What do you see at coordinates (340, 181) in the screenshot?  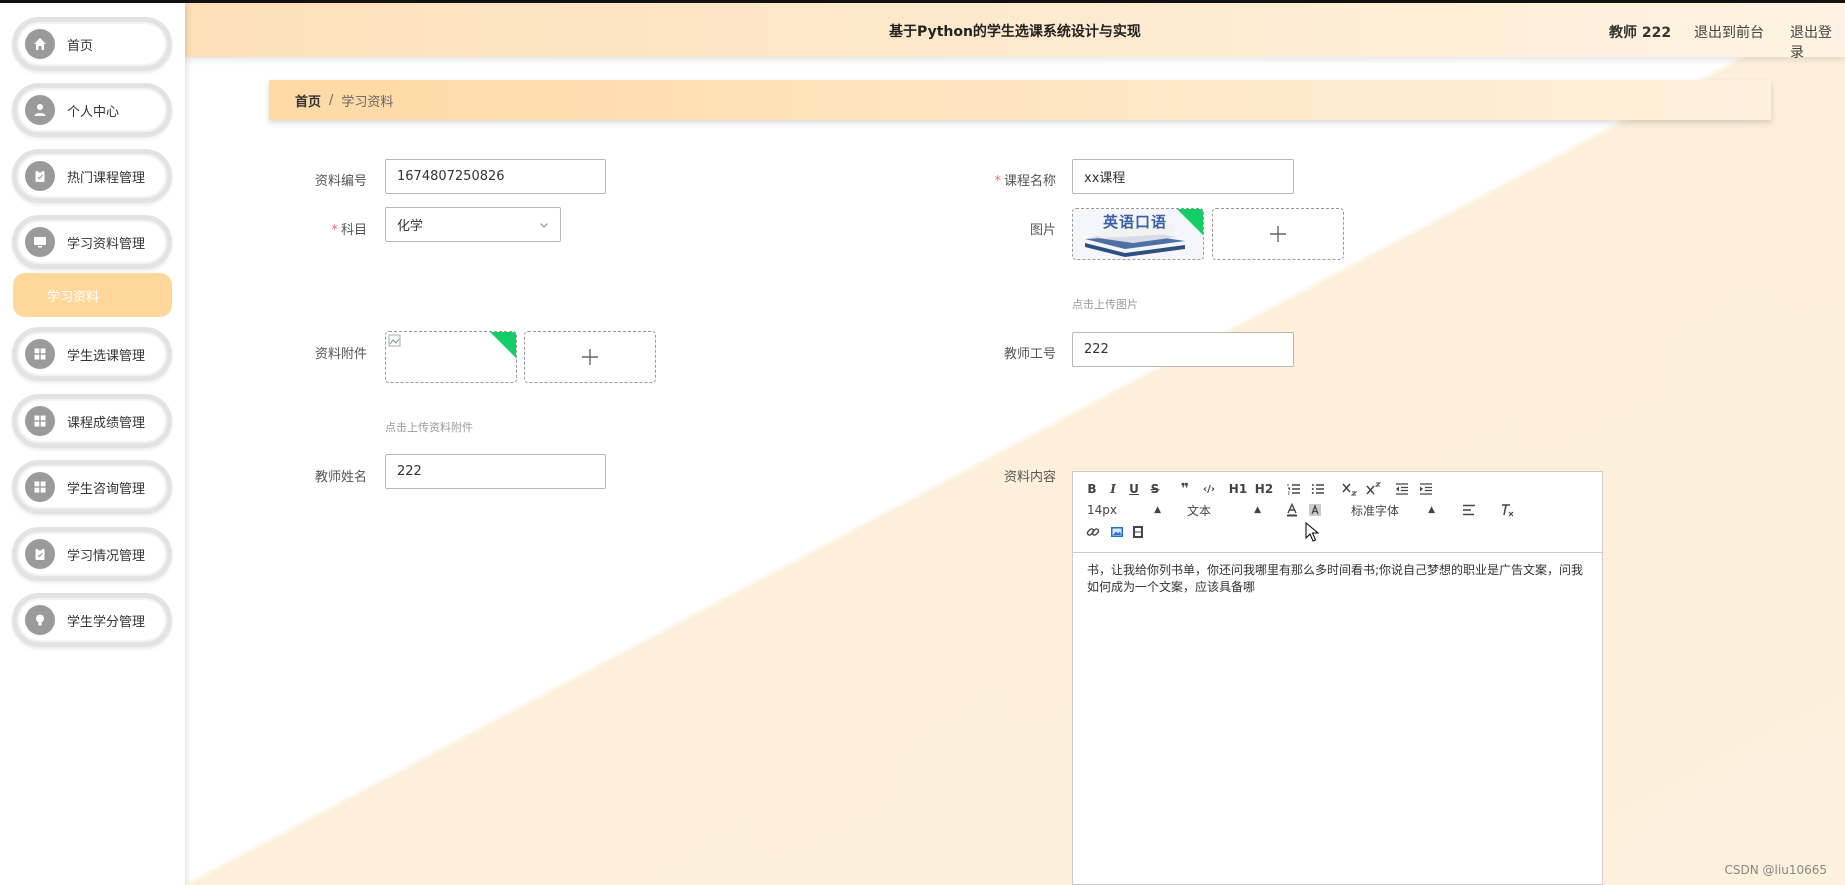 I see `code-label: 资料编号` at bounding box center [340, 181].